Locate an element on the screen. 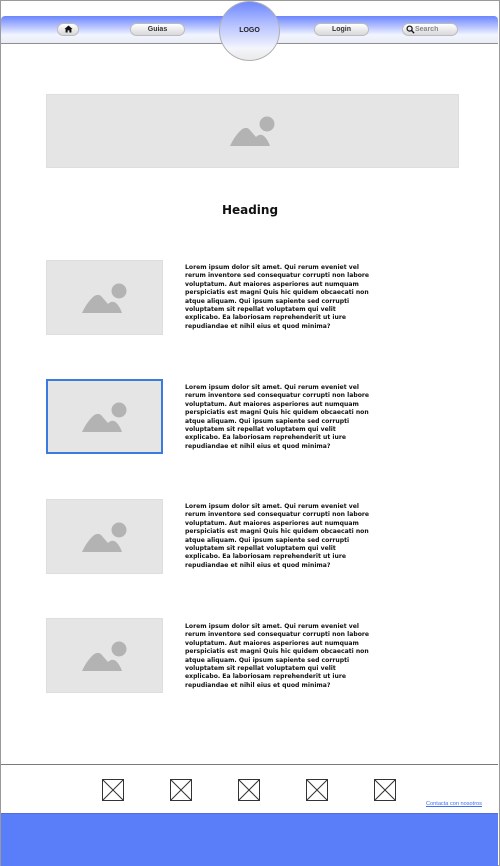  search-icon is located at coordinates (410, 31).